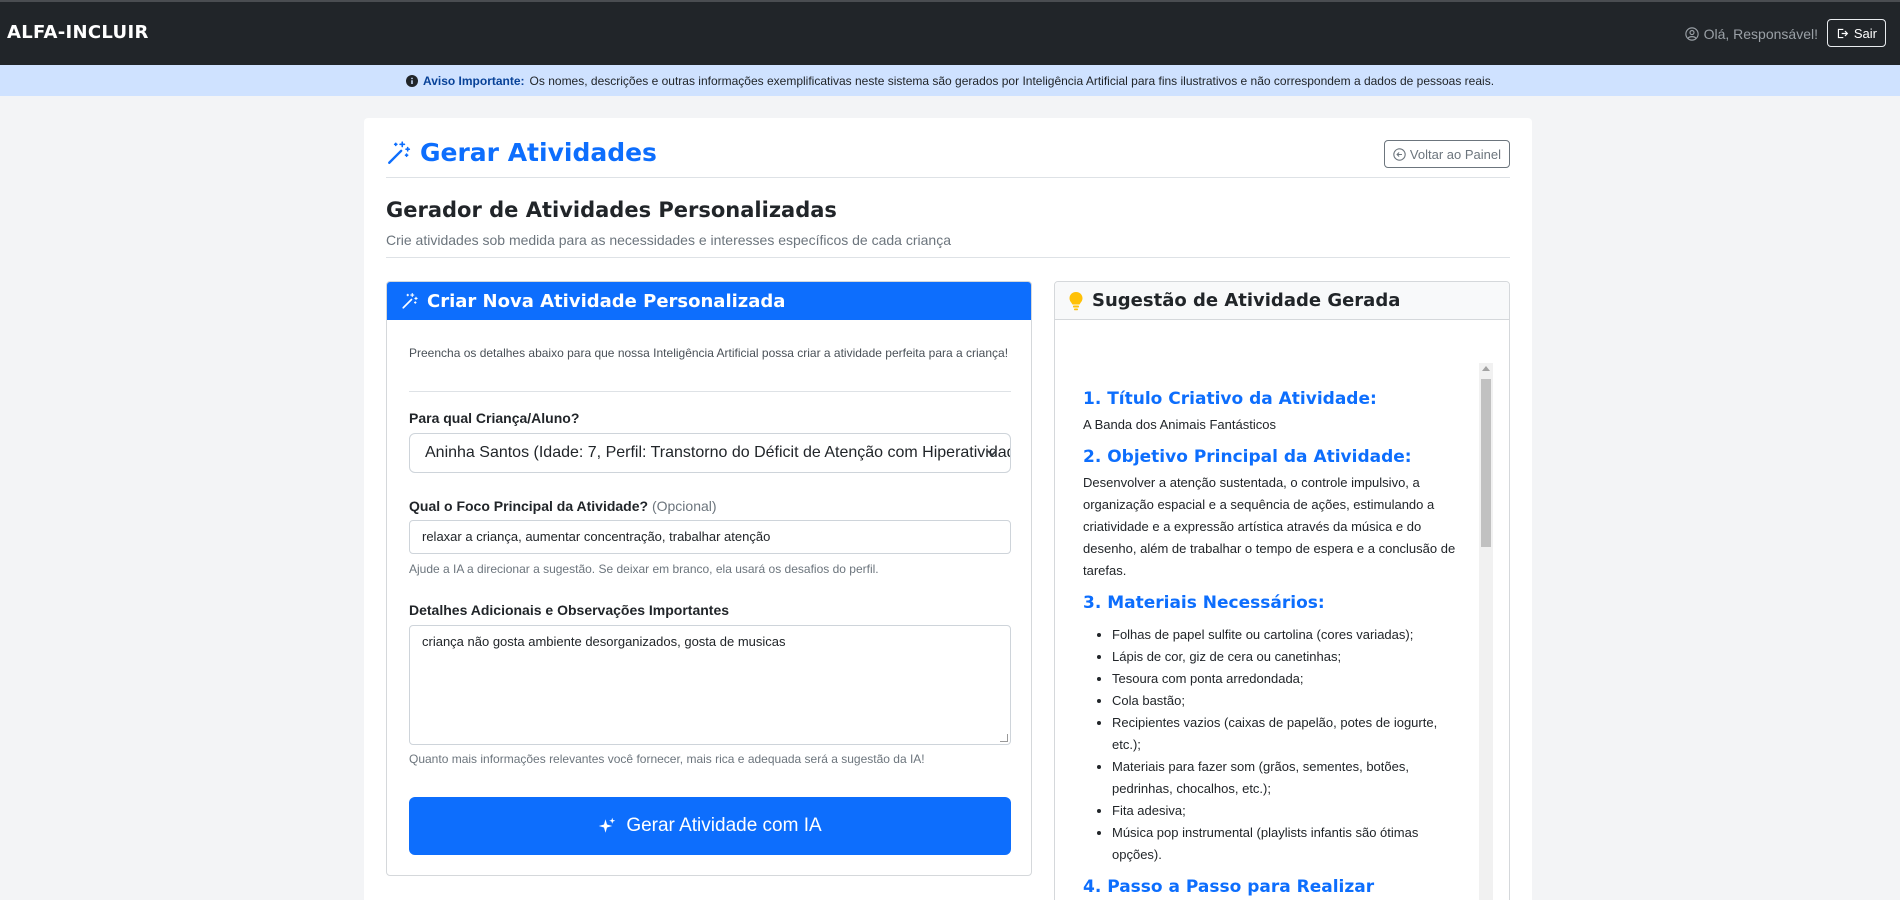  Describe the element at coordinates (1486, 631) in the screenshot. I see `scrollbar` at that location.